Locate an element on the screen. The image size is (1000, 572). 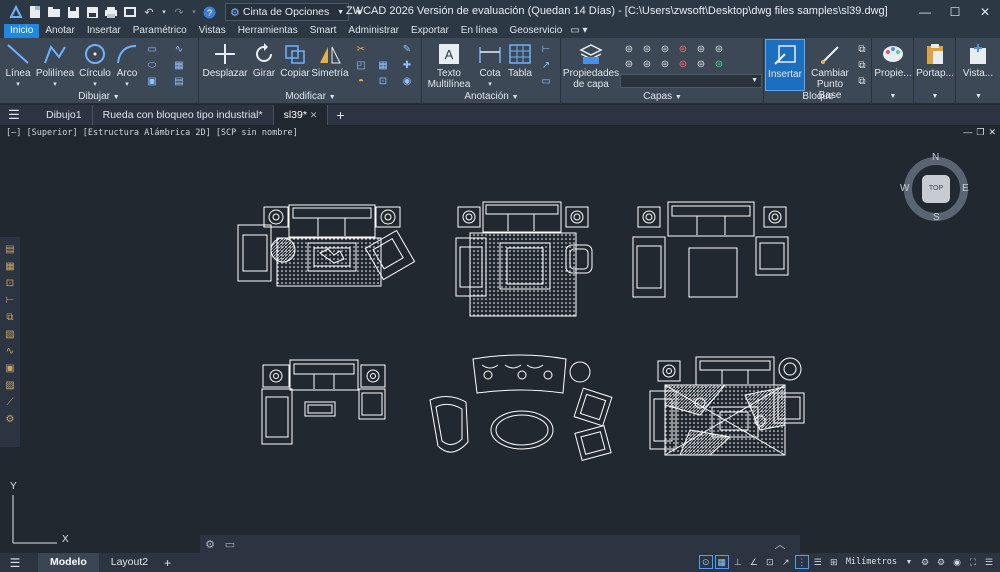
tool-icon-3: ⊡ is located at coordinates (10, 283).